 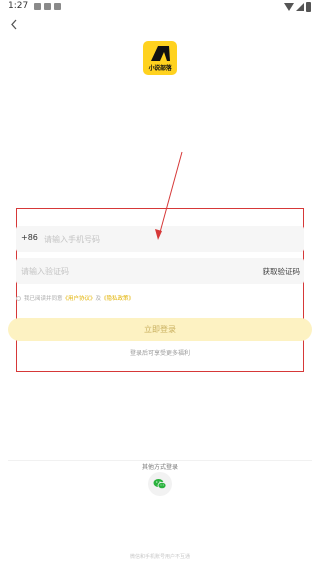 I want to click on status-time: 1:27, so click(x=18, y=6).